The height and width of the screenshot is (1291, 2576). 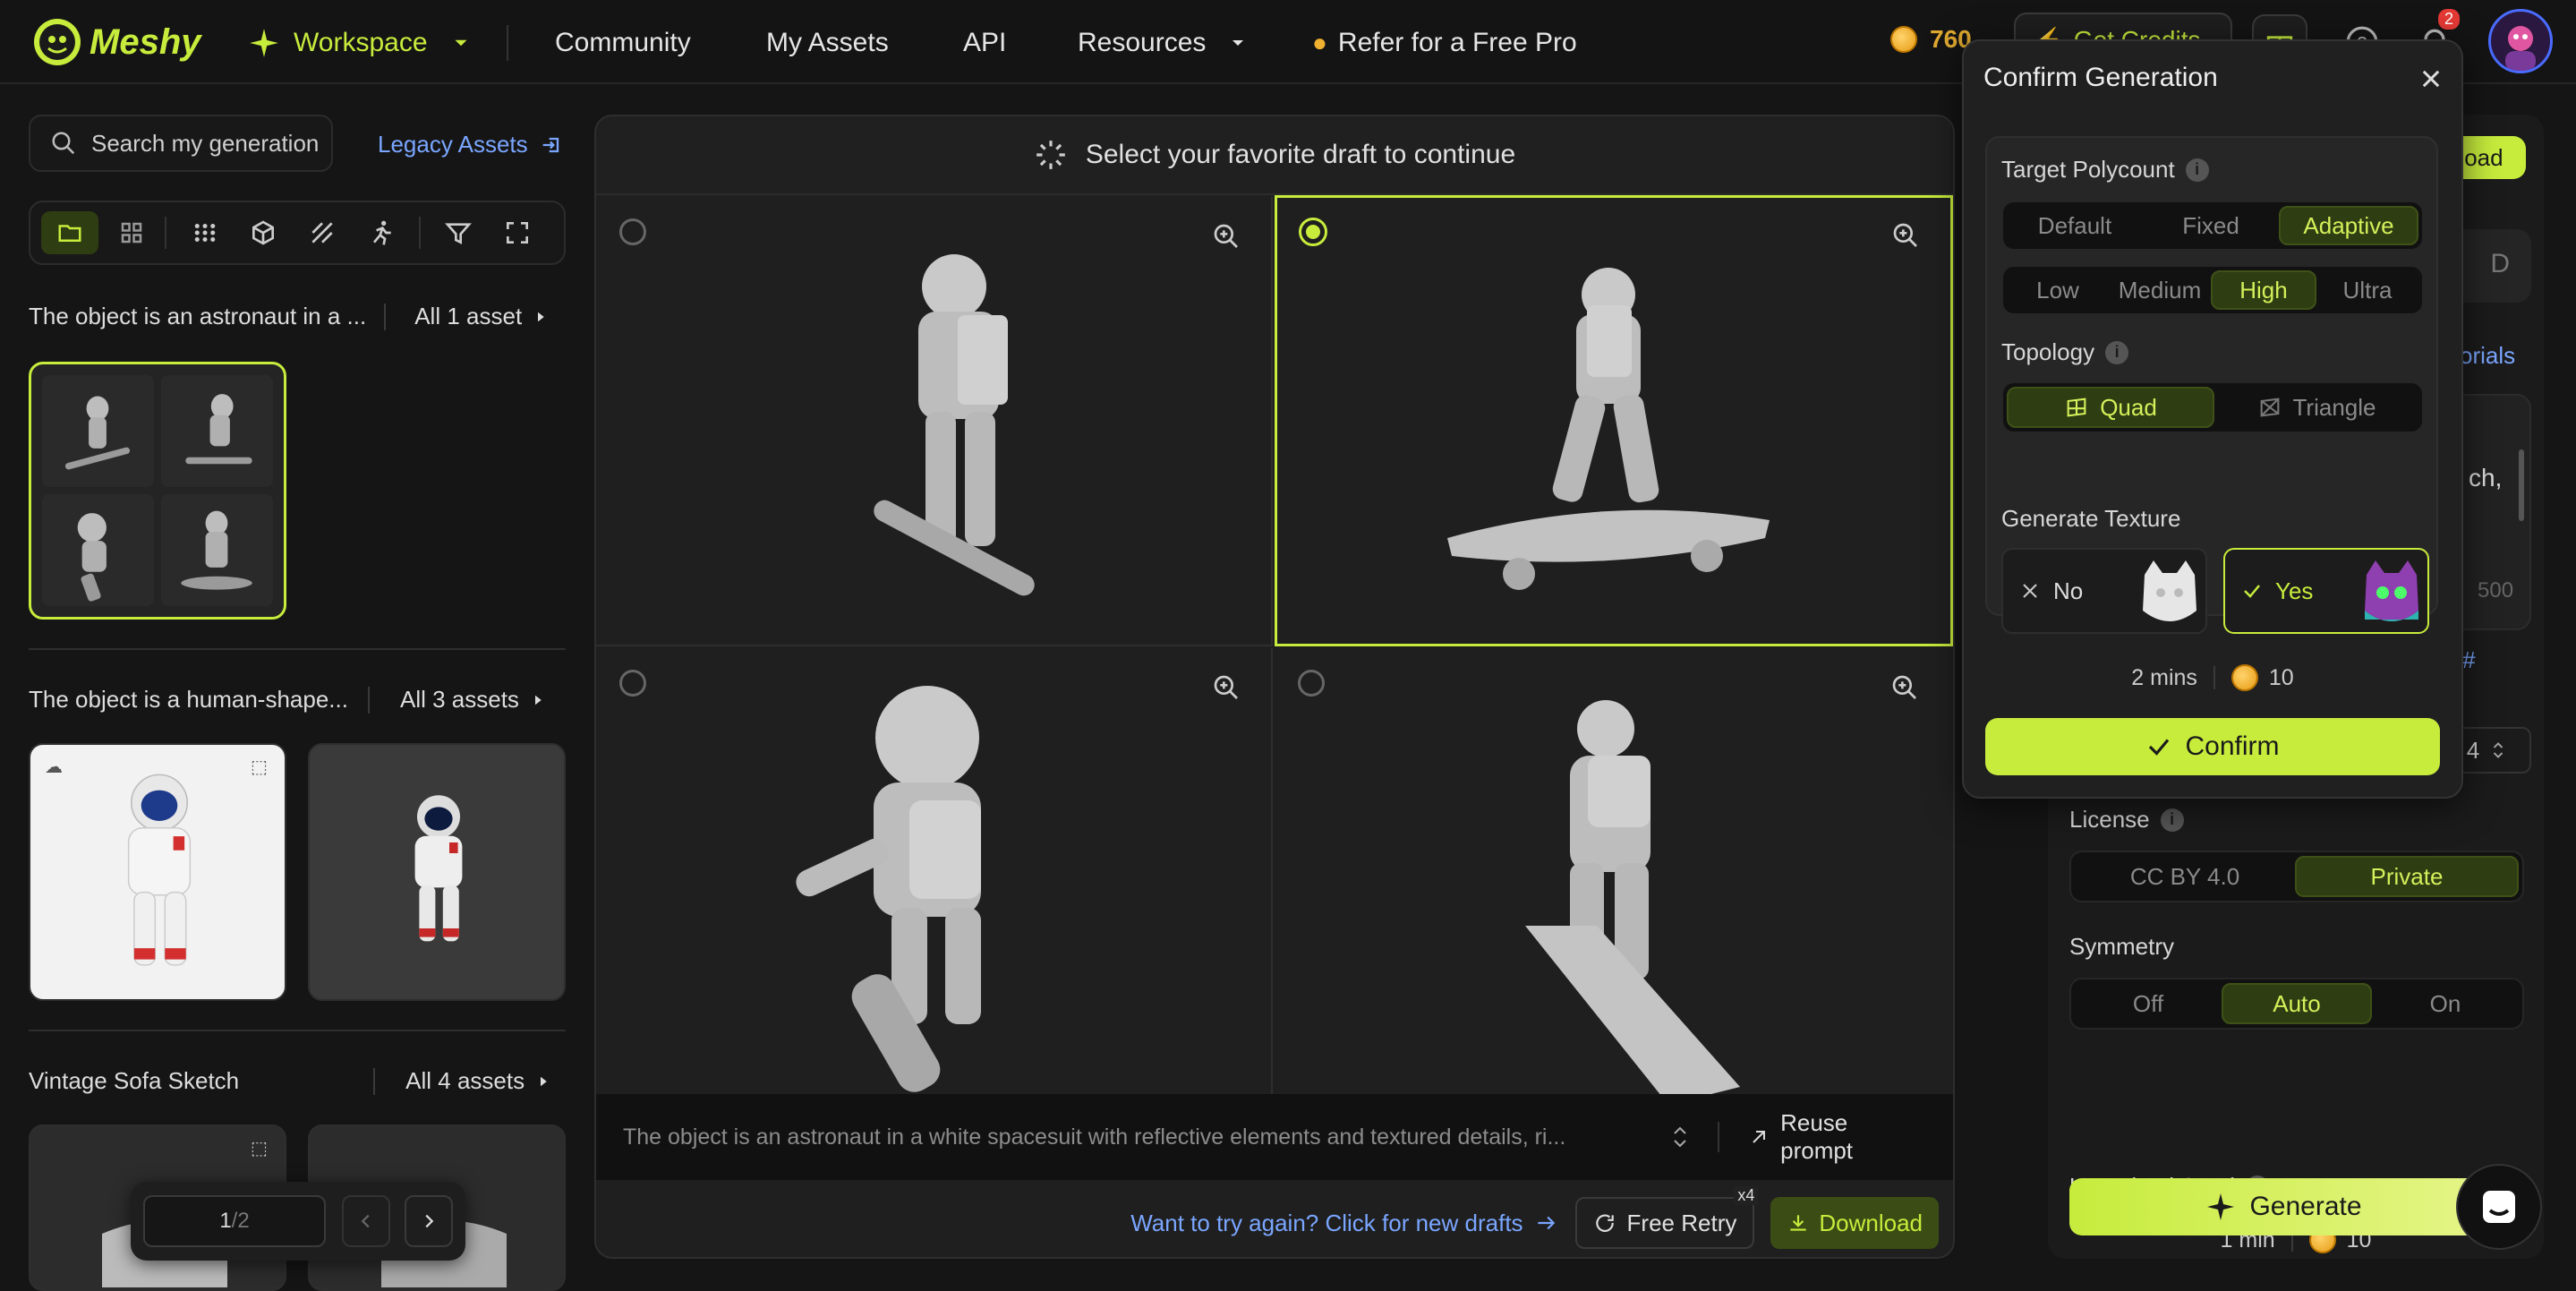 What do you see at coordinates (2075, 226) in the screenshot?
I see `poly-mode-default: Default` at bounding box center [2075, 226].